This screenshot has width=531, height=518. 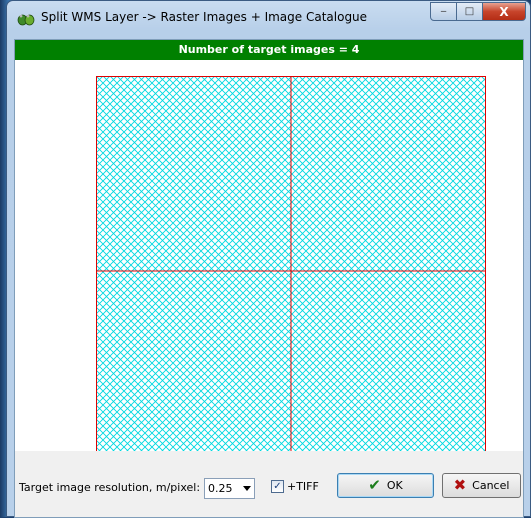 What do you see at coordinates (388, 173) in the screenshot?
I see `tile-top-right` at bounding box center [388, 173].